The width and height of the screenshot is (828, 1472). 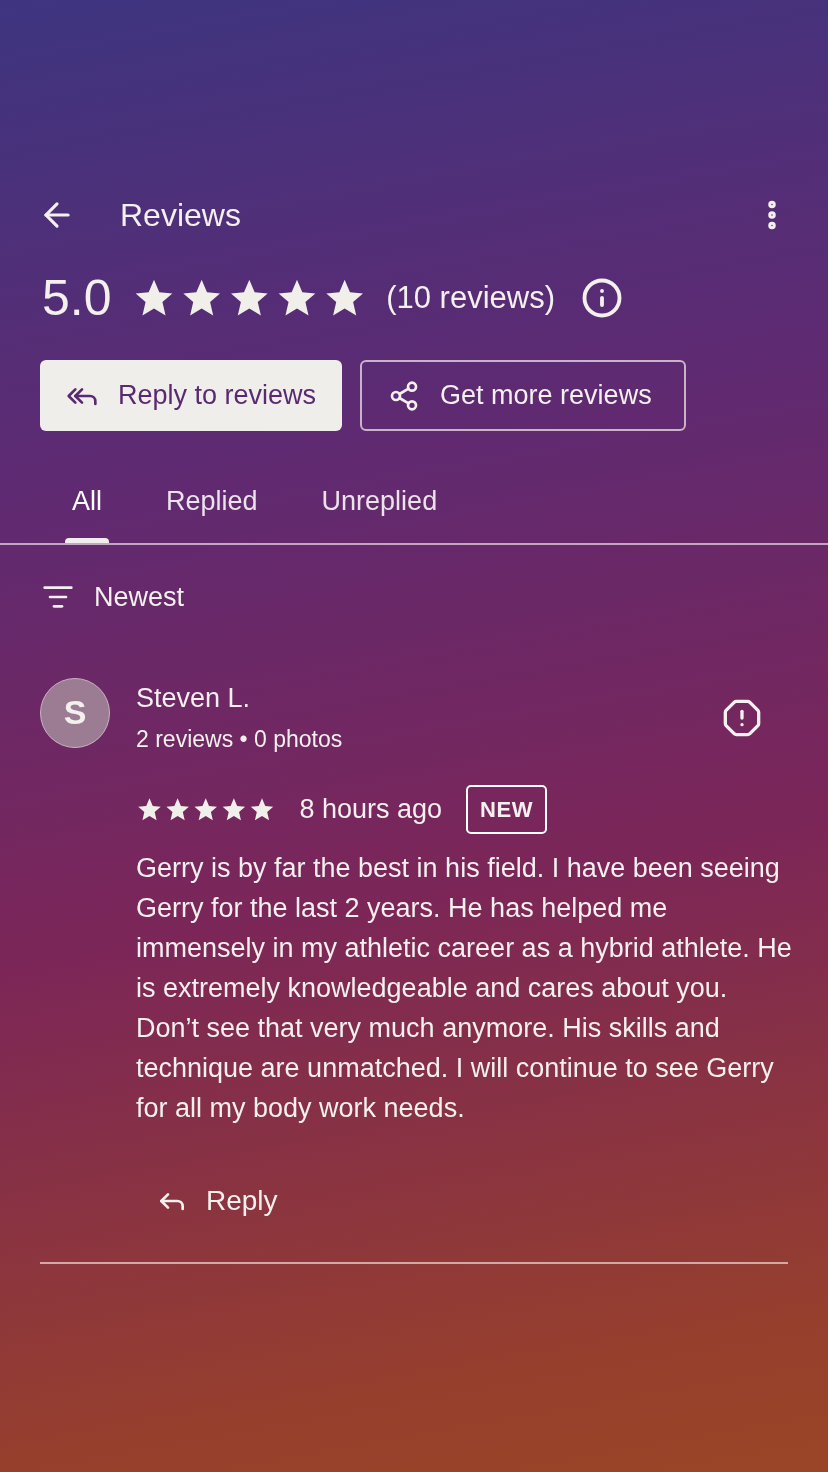 I want to click on page-title: Reviews, so click(x=180, y=215).